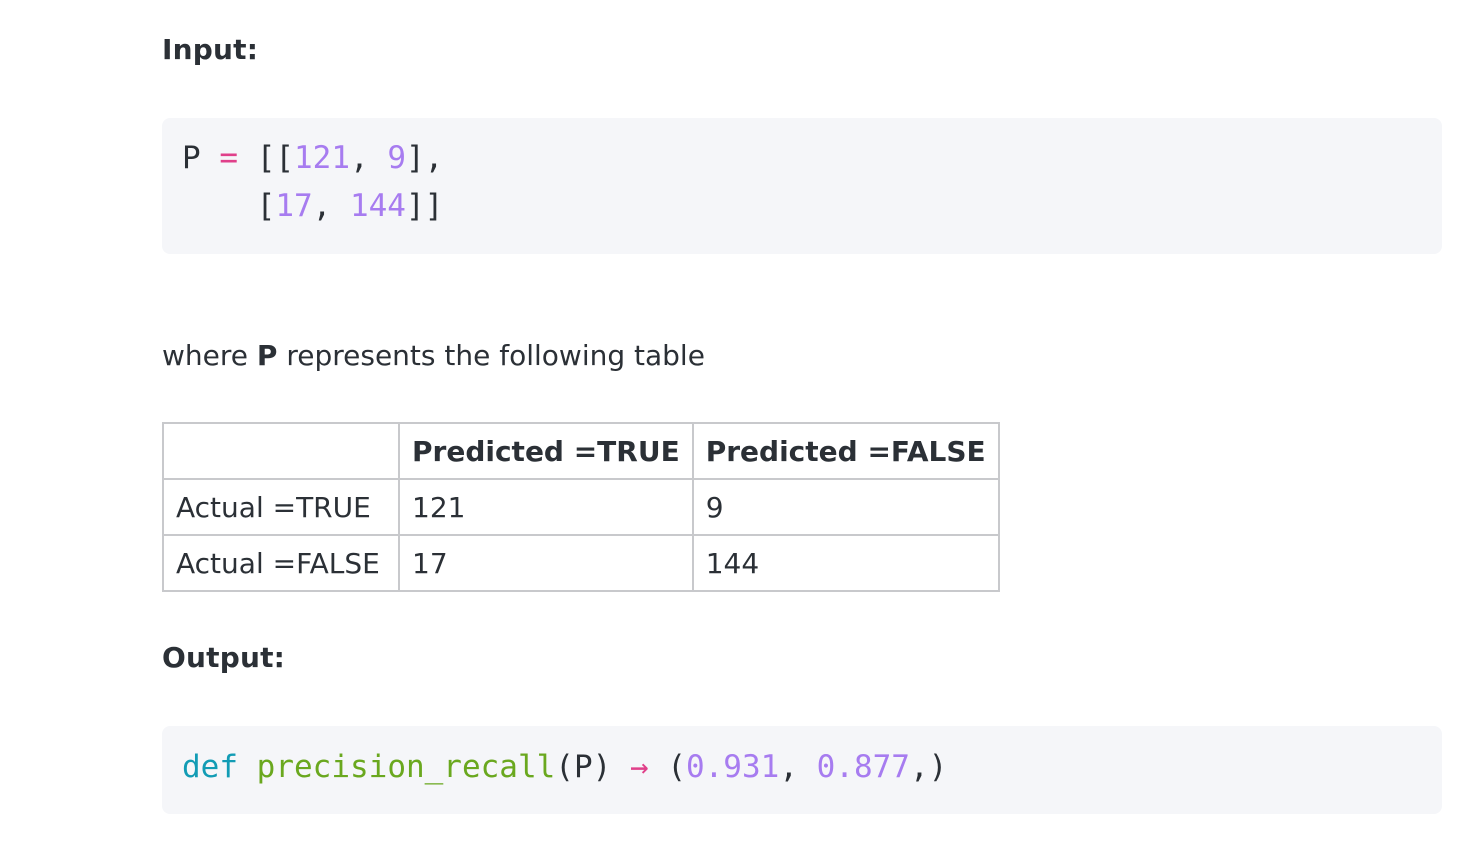 Image resolution: width=1474 pixels, height=846 pixels. I want to click on description-text: where, so click(209, 355).